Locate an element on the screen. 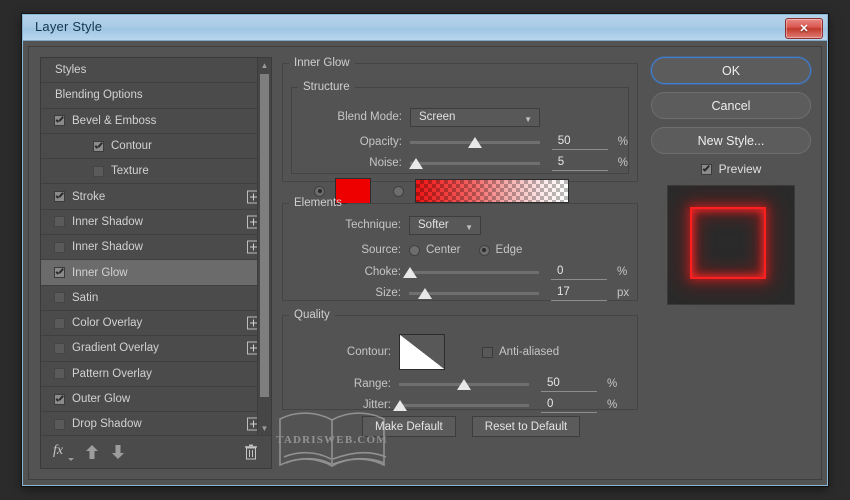  style-list-item: Satin is located at coordinates (156, 298).